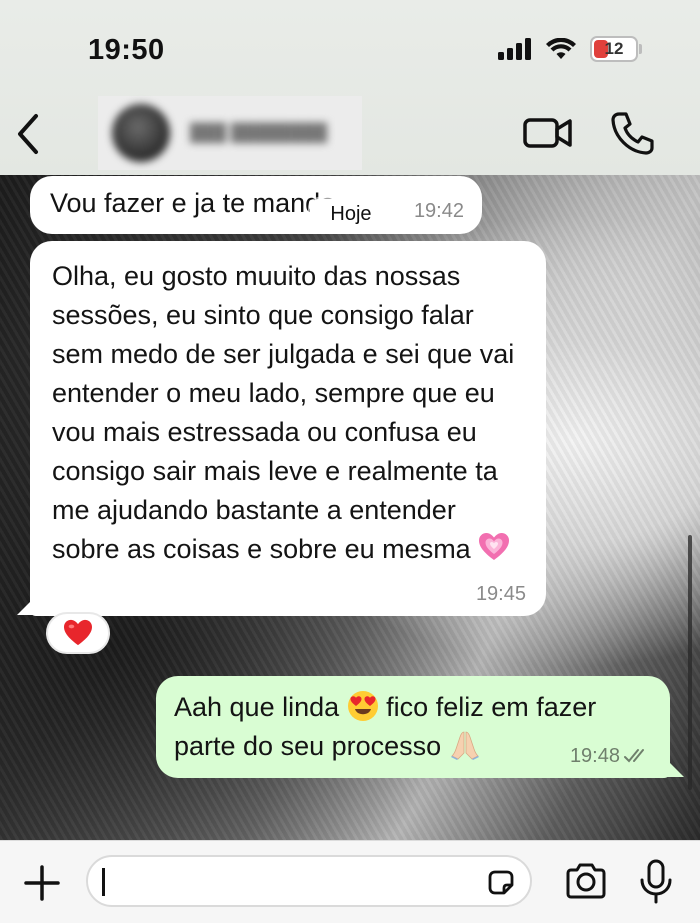  I want to click on back-chevron-icon, so click(29, 134).